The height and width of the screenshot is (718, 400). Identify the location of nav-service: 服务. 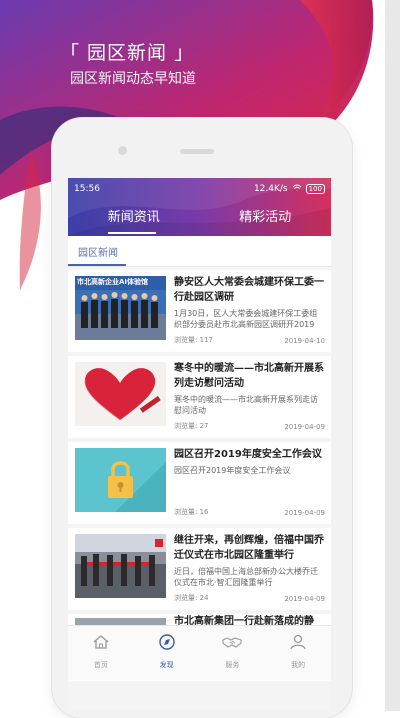
(233, 653).